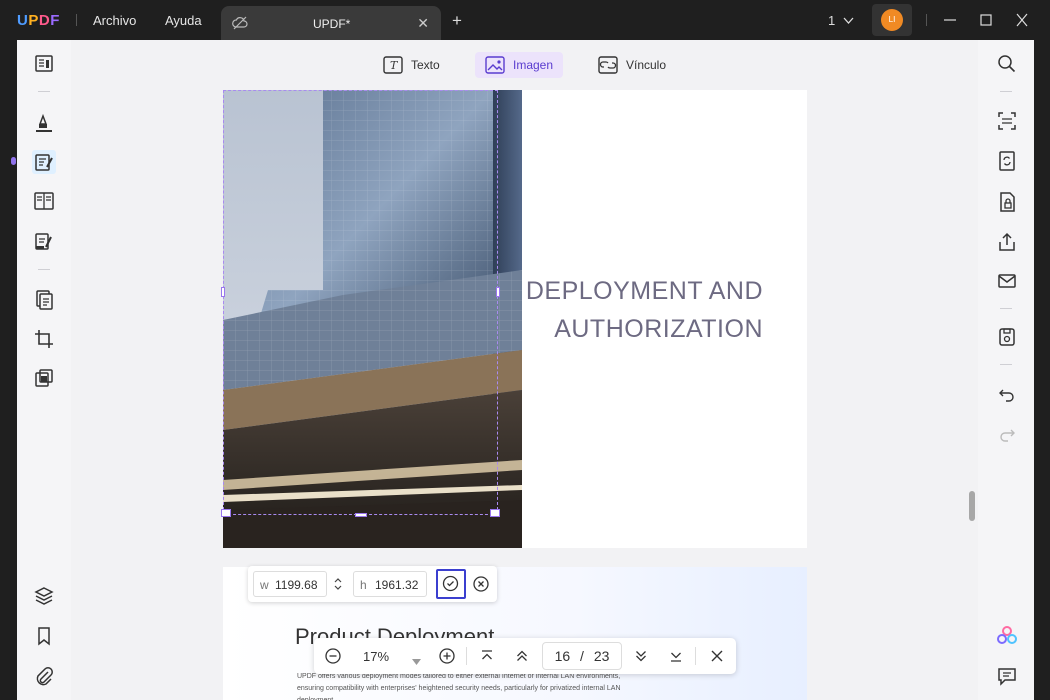  Describe the element at coordinates (1007, 636) in the screenshot. I see `ai-assistant-icon` at that location.